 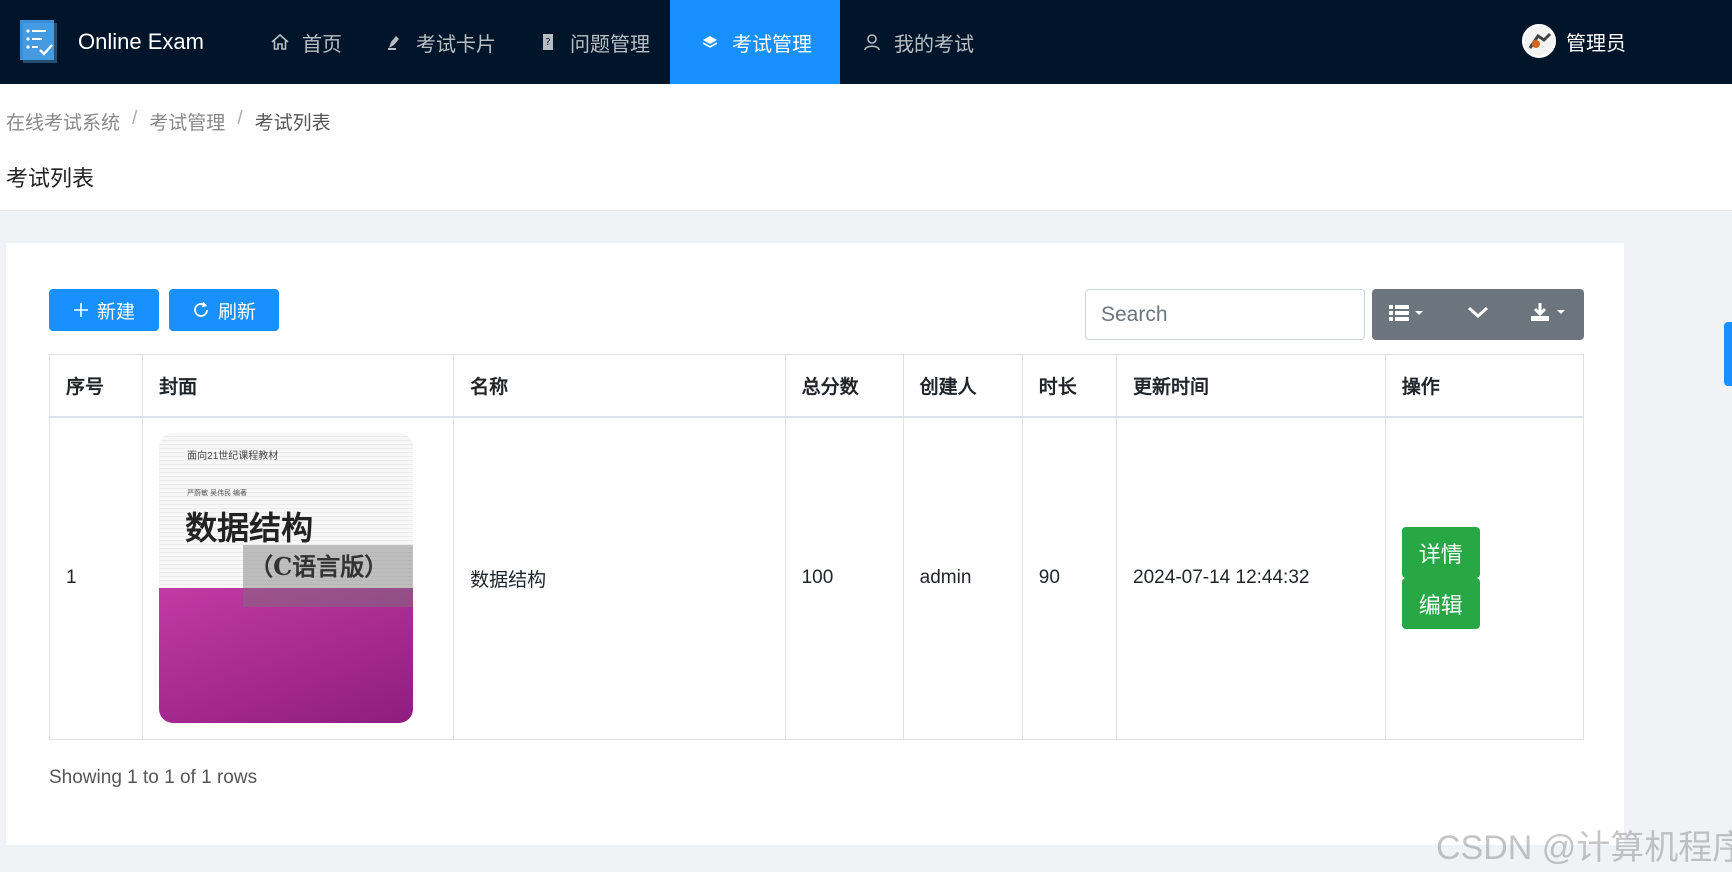 What do you see at coordinates (217, 494) in the screenshot?
I see `cover-author-text: 严蔚敏 吴伟民 编著` at bounding box center [217, 494].